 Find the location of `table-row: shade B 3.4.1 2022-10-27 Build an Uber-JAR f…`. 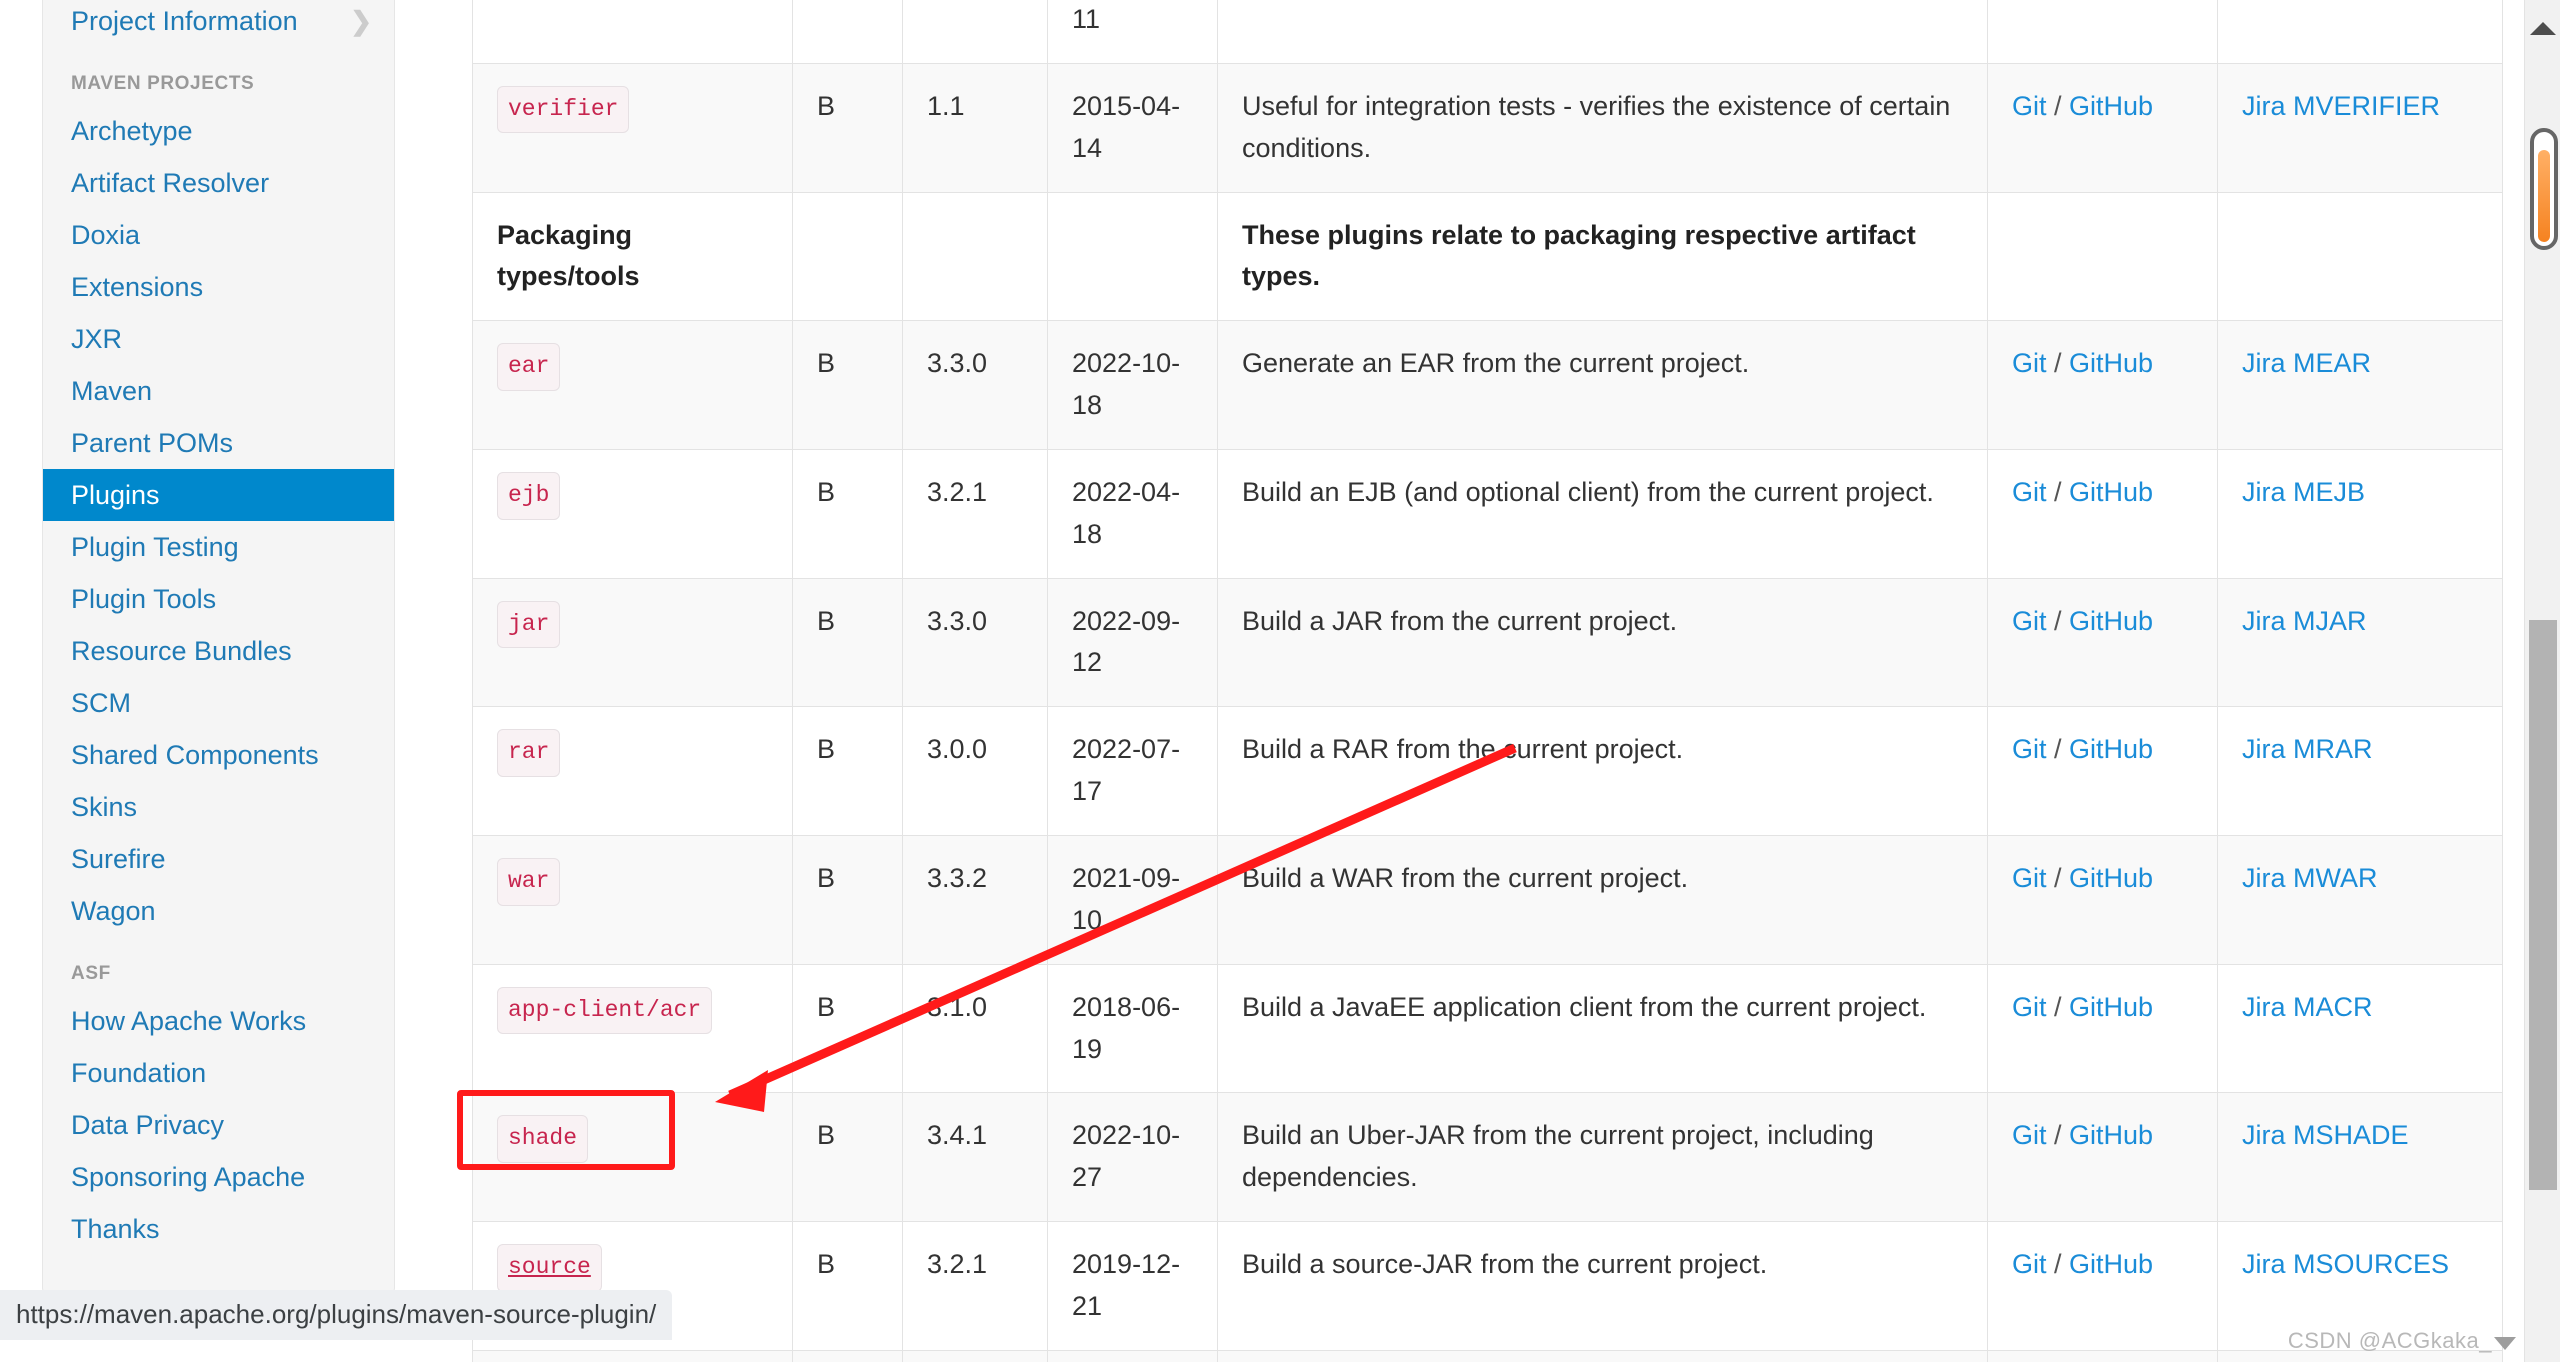

table-row: shade B 3.4.1 2022-10-27 Build an Uber-JAR f… is located at coordinates (1487, 1157).